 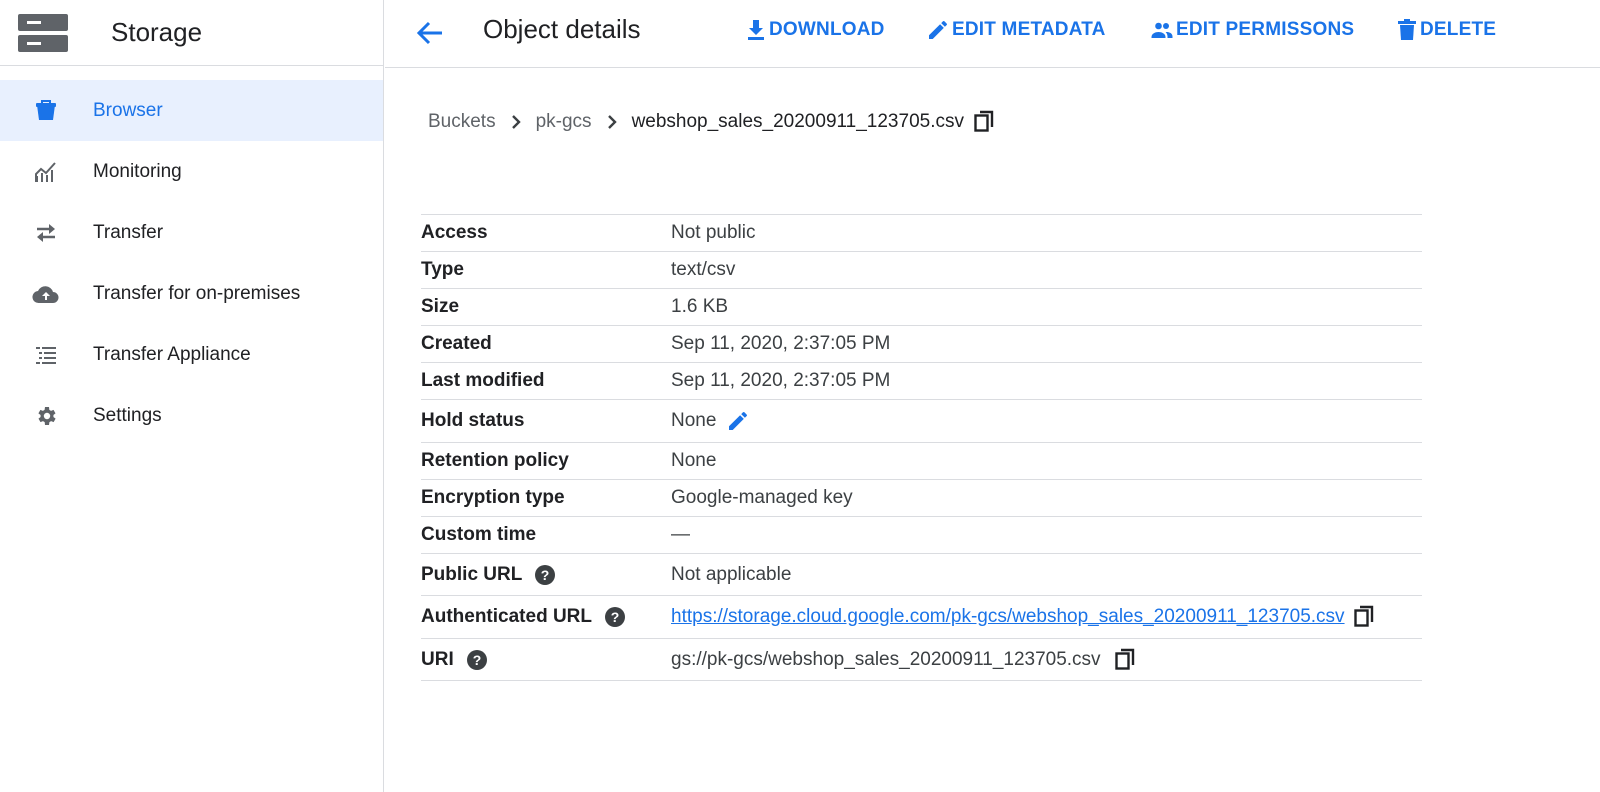 What do you see at coordinates (731, 574) in the screenshot?
I see `row-value: Not applicable` at bounding box center [731, 574].